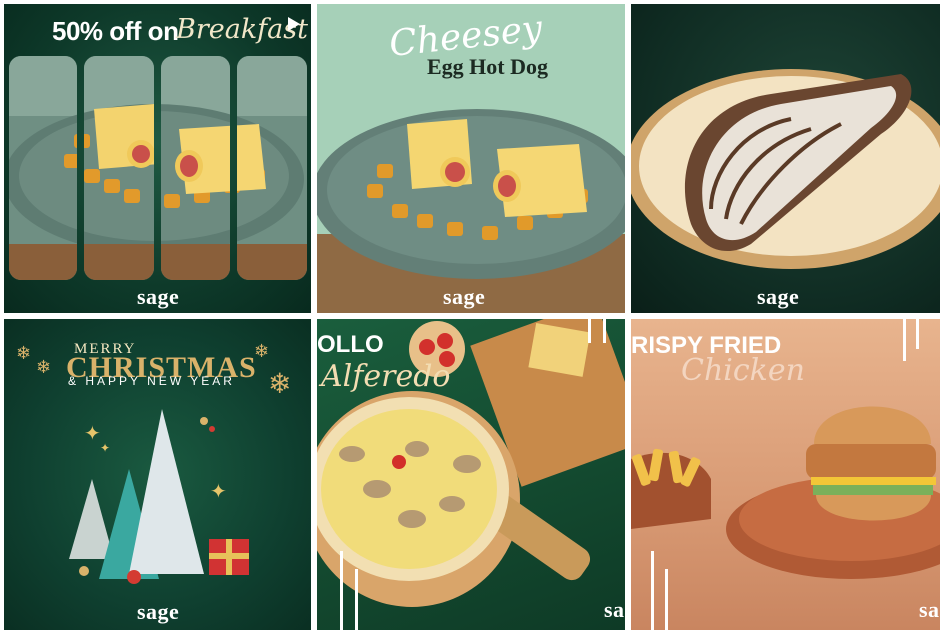  What do you see at coordinates (785, 169) in the screenshot?
I see `crepe-plate-illustration` at bounding box center [785, 169].